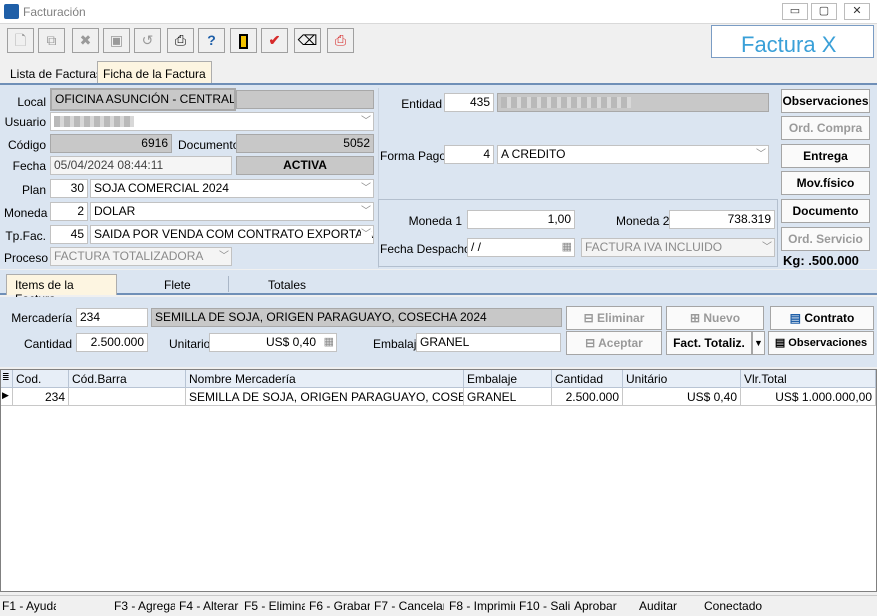  I want to click on minimize-button: ▭, so click(795, 11).